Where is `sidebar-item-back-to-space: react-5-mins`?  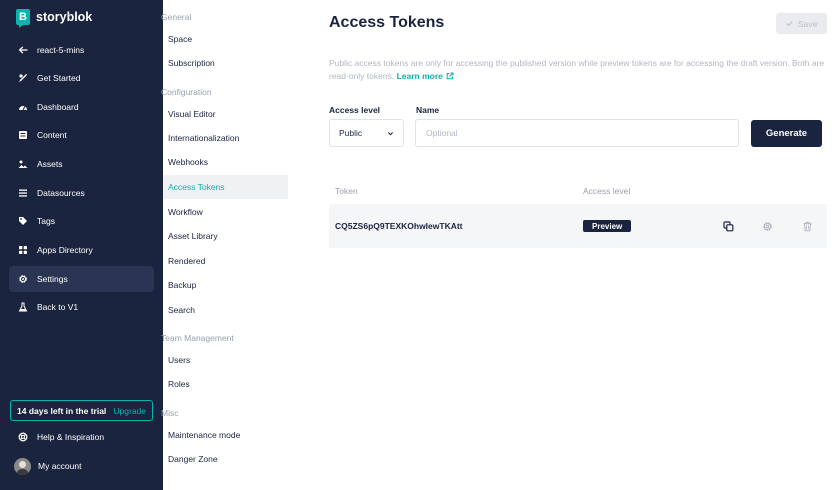 sidebar-item-back-to-space: react-5-mins is located at coordinates (81, 50).